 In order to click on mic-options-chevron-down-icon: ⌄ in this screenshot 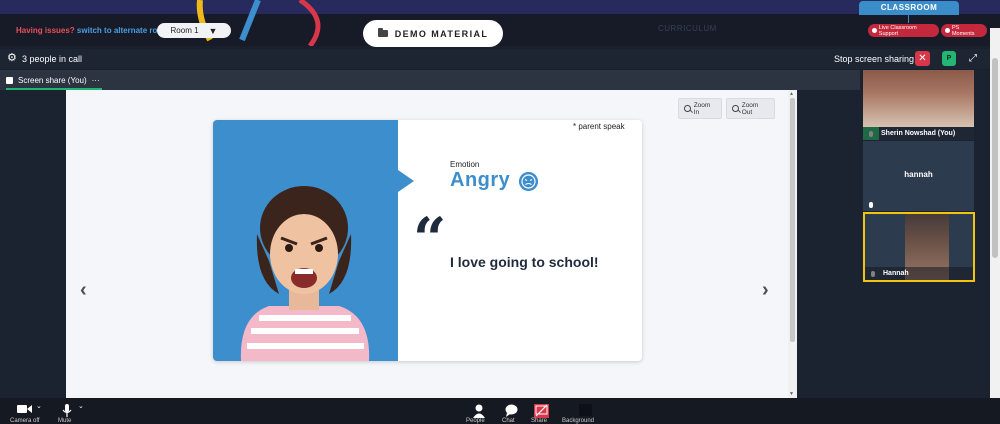, I will do `click(81, 406)`.